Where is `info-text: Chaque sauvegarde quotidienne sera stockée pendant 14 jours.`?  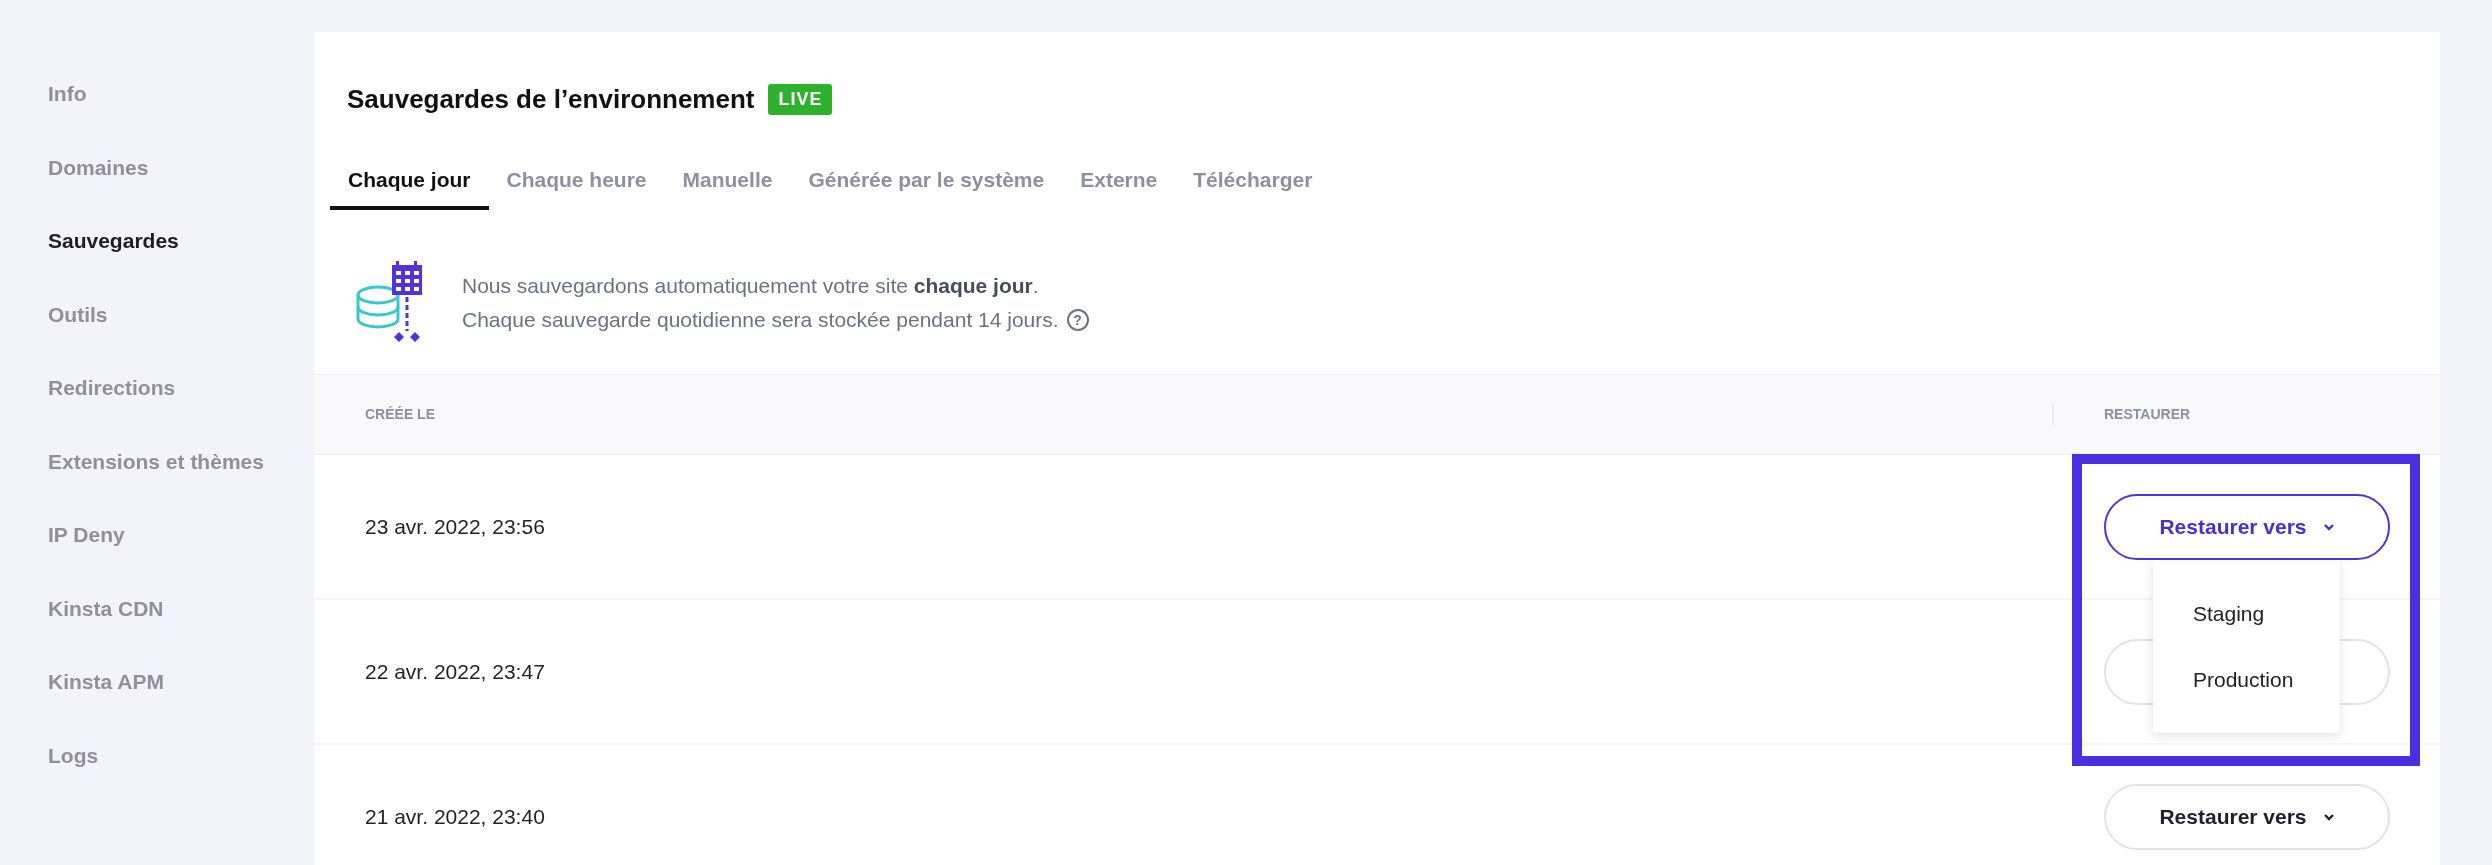
info-text: Chaque sauvegarde quotidienne sera stockée pendant 14 jours. is located at coordinates (760, 320).